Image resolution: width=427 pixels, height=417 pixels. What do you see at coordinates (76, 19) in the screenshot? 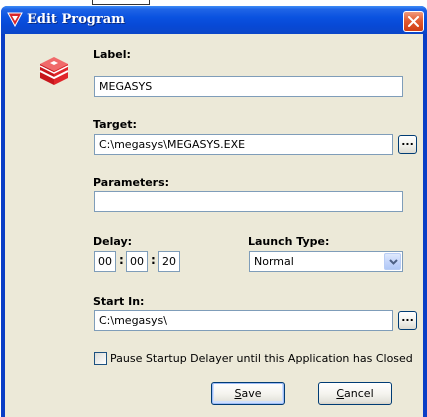
I see `window-title: Edit Program` at bounding box center [76, 19].